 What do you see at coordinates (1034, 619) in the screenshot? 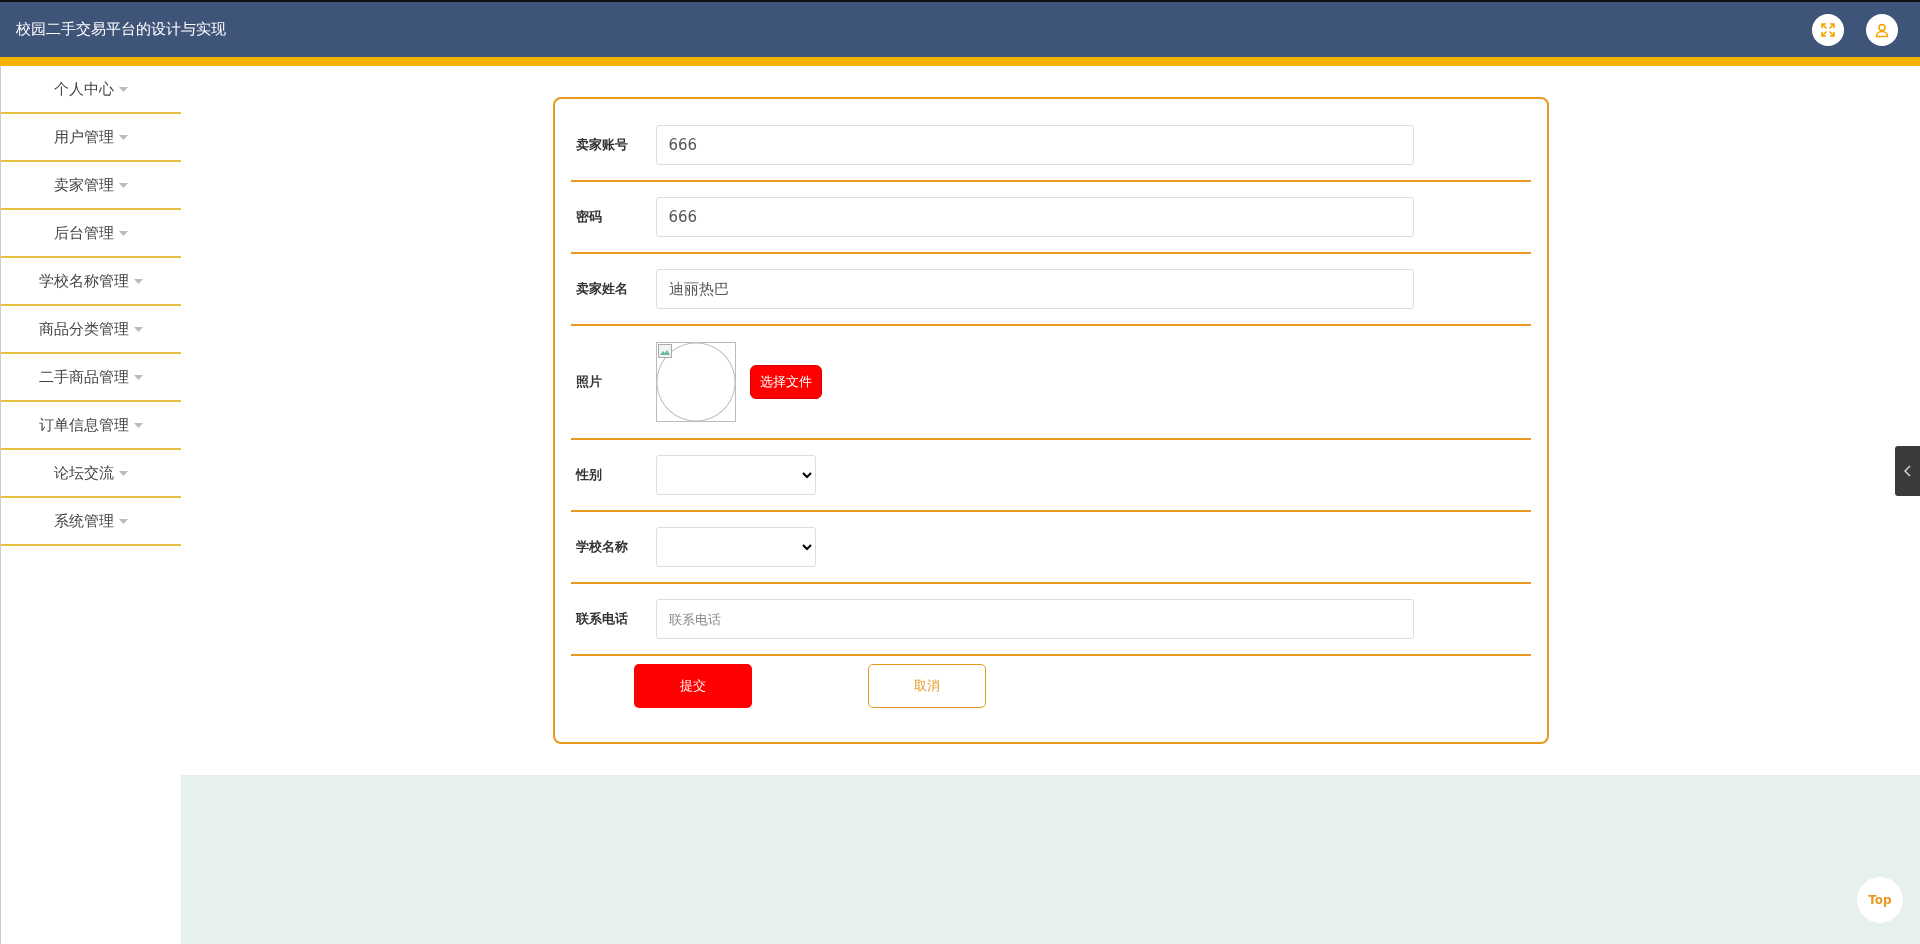
I see `input-field: 联系电话` at bounding box center [1034, 619].